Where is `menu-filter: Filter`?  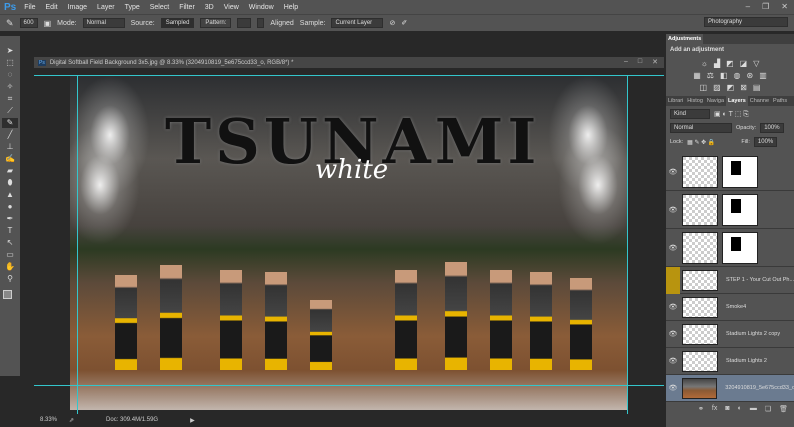 menu-filter: Filter is located at coordinates (187, 7).